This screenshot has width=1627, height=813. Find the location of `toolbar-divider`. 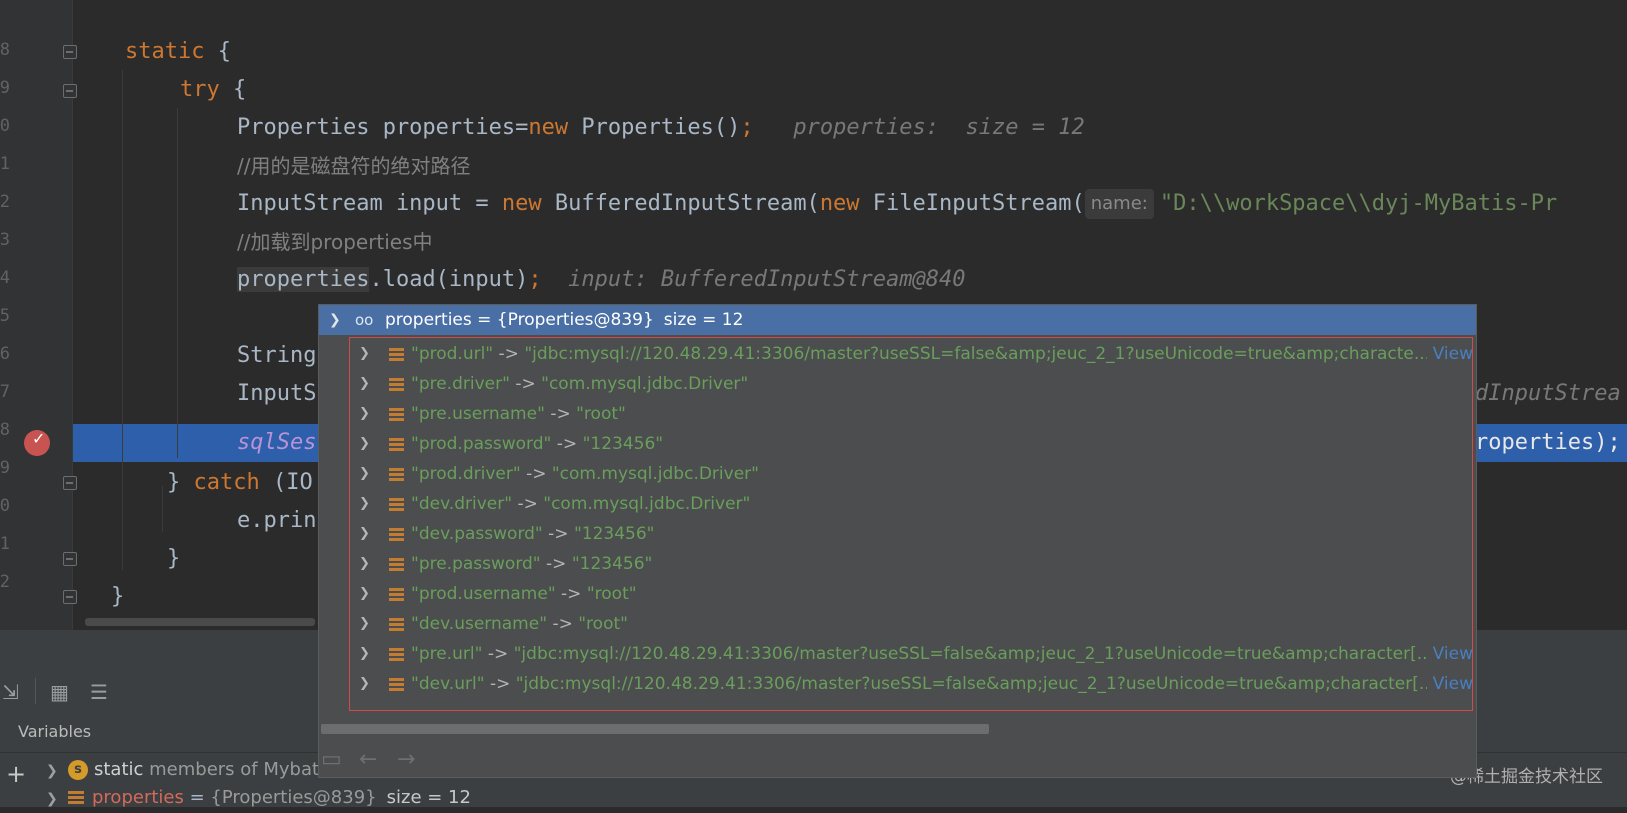

toolbar-divider is located at coordinates (35, 691).